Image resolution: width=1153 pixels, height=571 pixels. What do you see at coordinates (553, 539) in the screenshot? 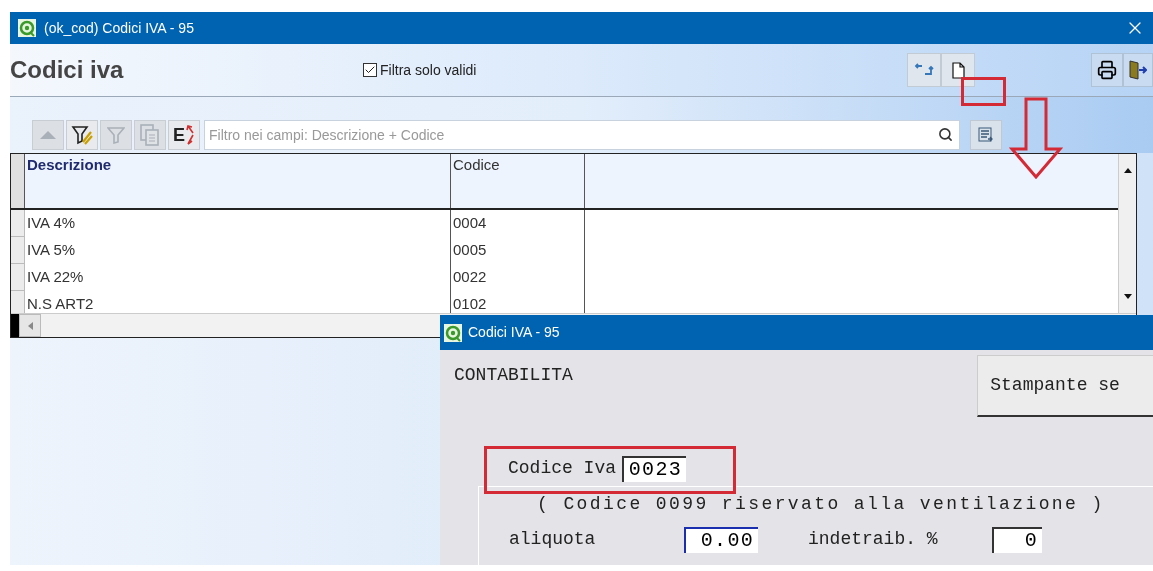
I see `field-label: aliquota` at bounding box center [553, 539].